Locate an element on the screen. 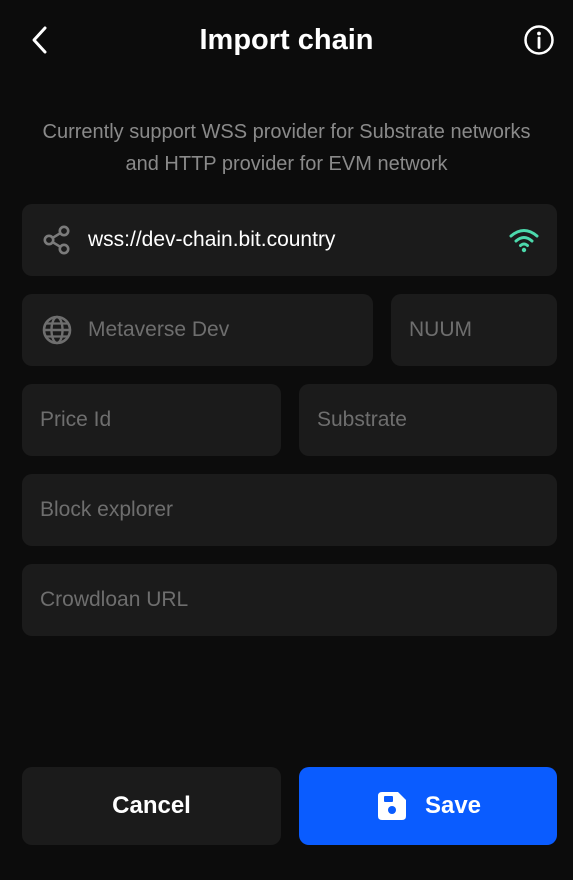 The height and width of the screenshot is (880, 573). price-id-field: Price Id is located at coordinates (151, 420).